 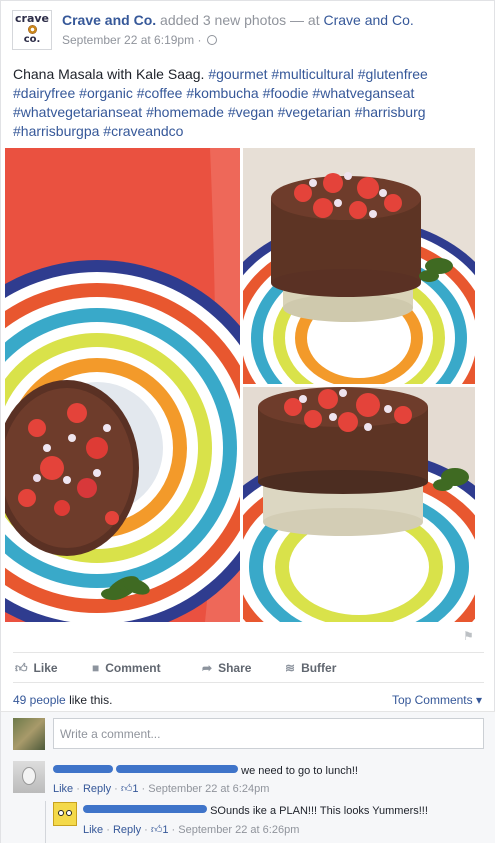 I want to click on comment-2-reply-link: Reply, so click(x=127, y=830).